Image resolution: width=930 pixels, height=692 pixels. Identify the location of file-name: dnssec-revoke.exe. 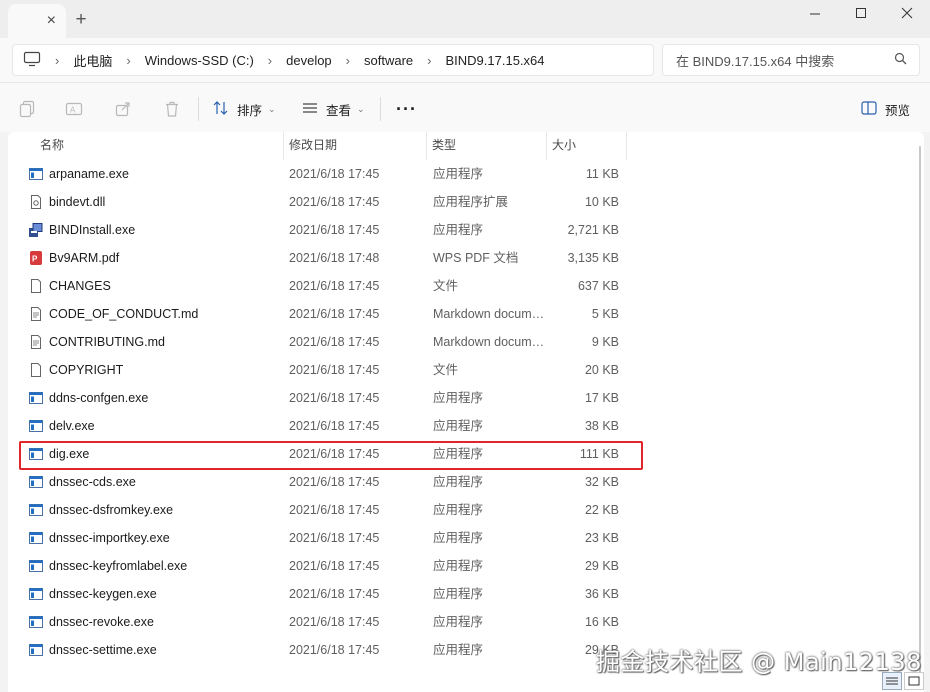
(101, 622).